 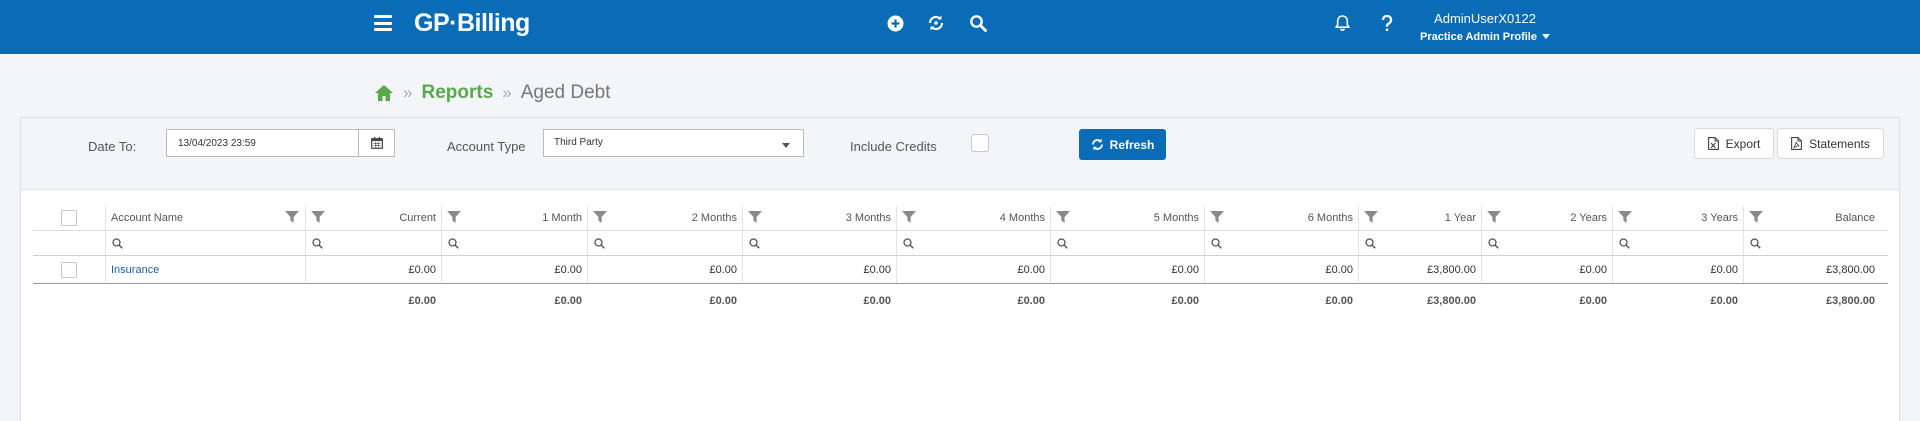 I want to click on column-header: Account Name, so click(x=205, y=218).